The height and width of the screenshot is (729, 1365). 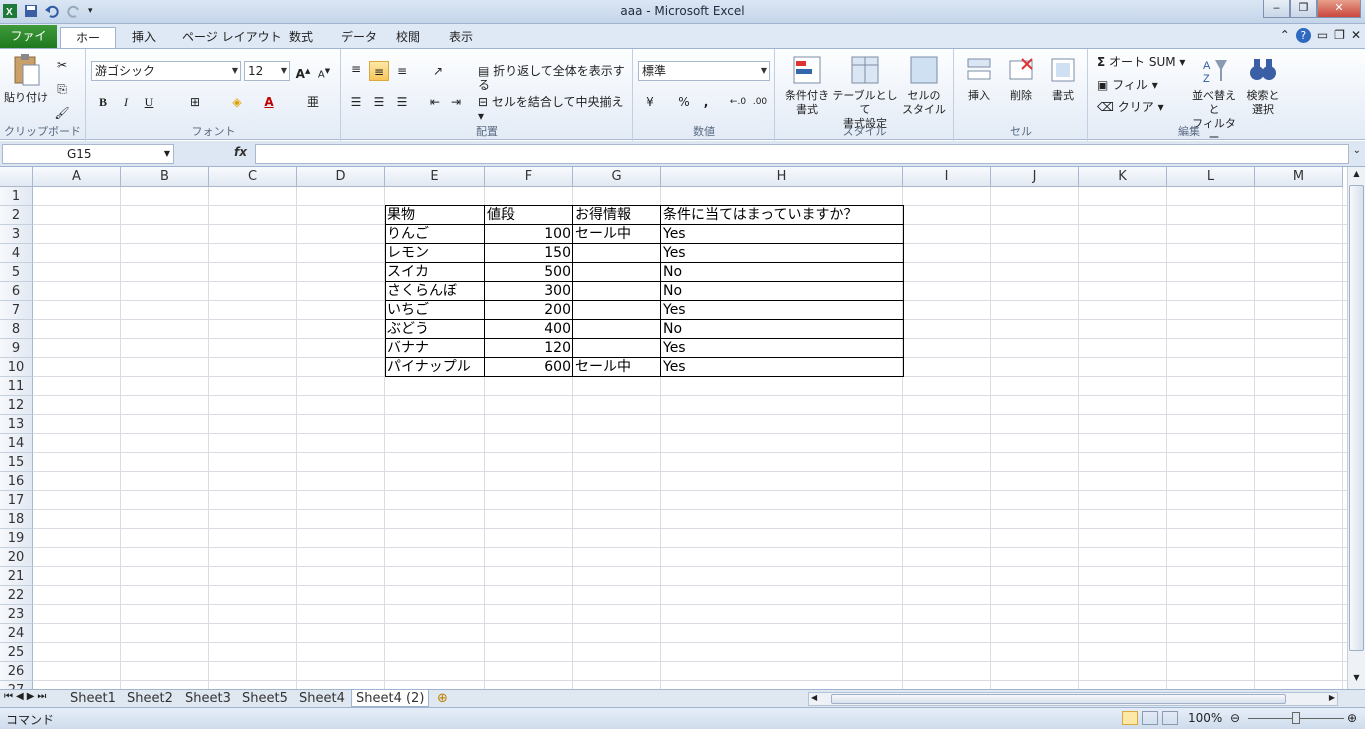 What do you see at coordinates (88, 154) in the screenshot?
I see `name-box: G15 ▼` at bounding box center [88, 154].